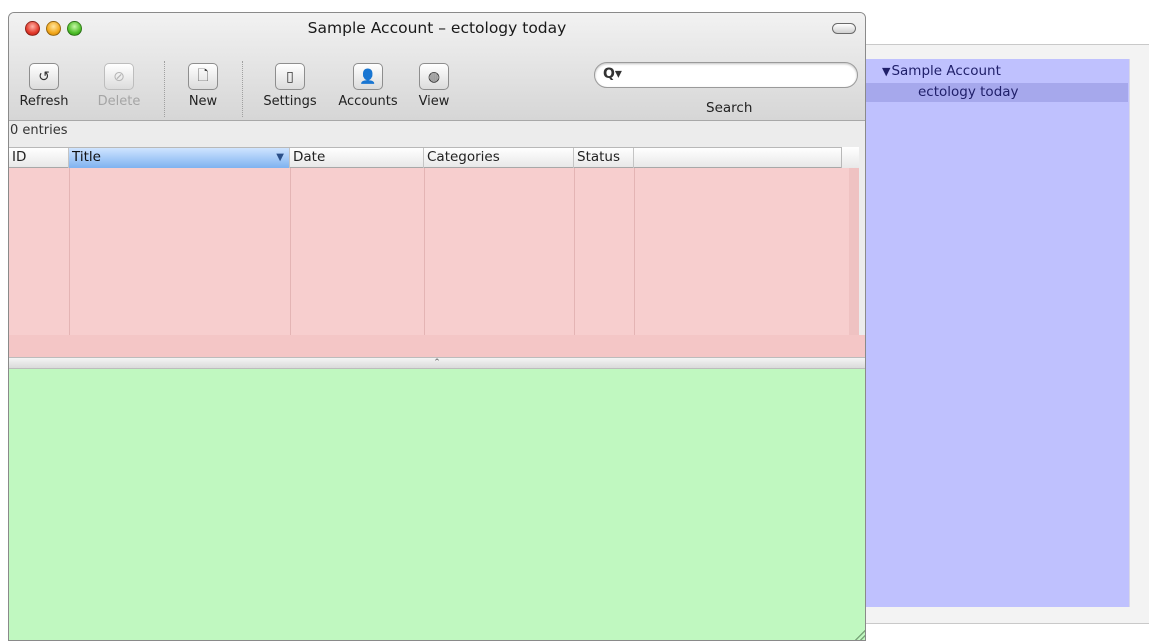 The image size is (1149, 641). I want to click on delete-button: ⊘ Delete, so click(119, 86).